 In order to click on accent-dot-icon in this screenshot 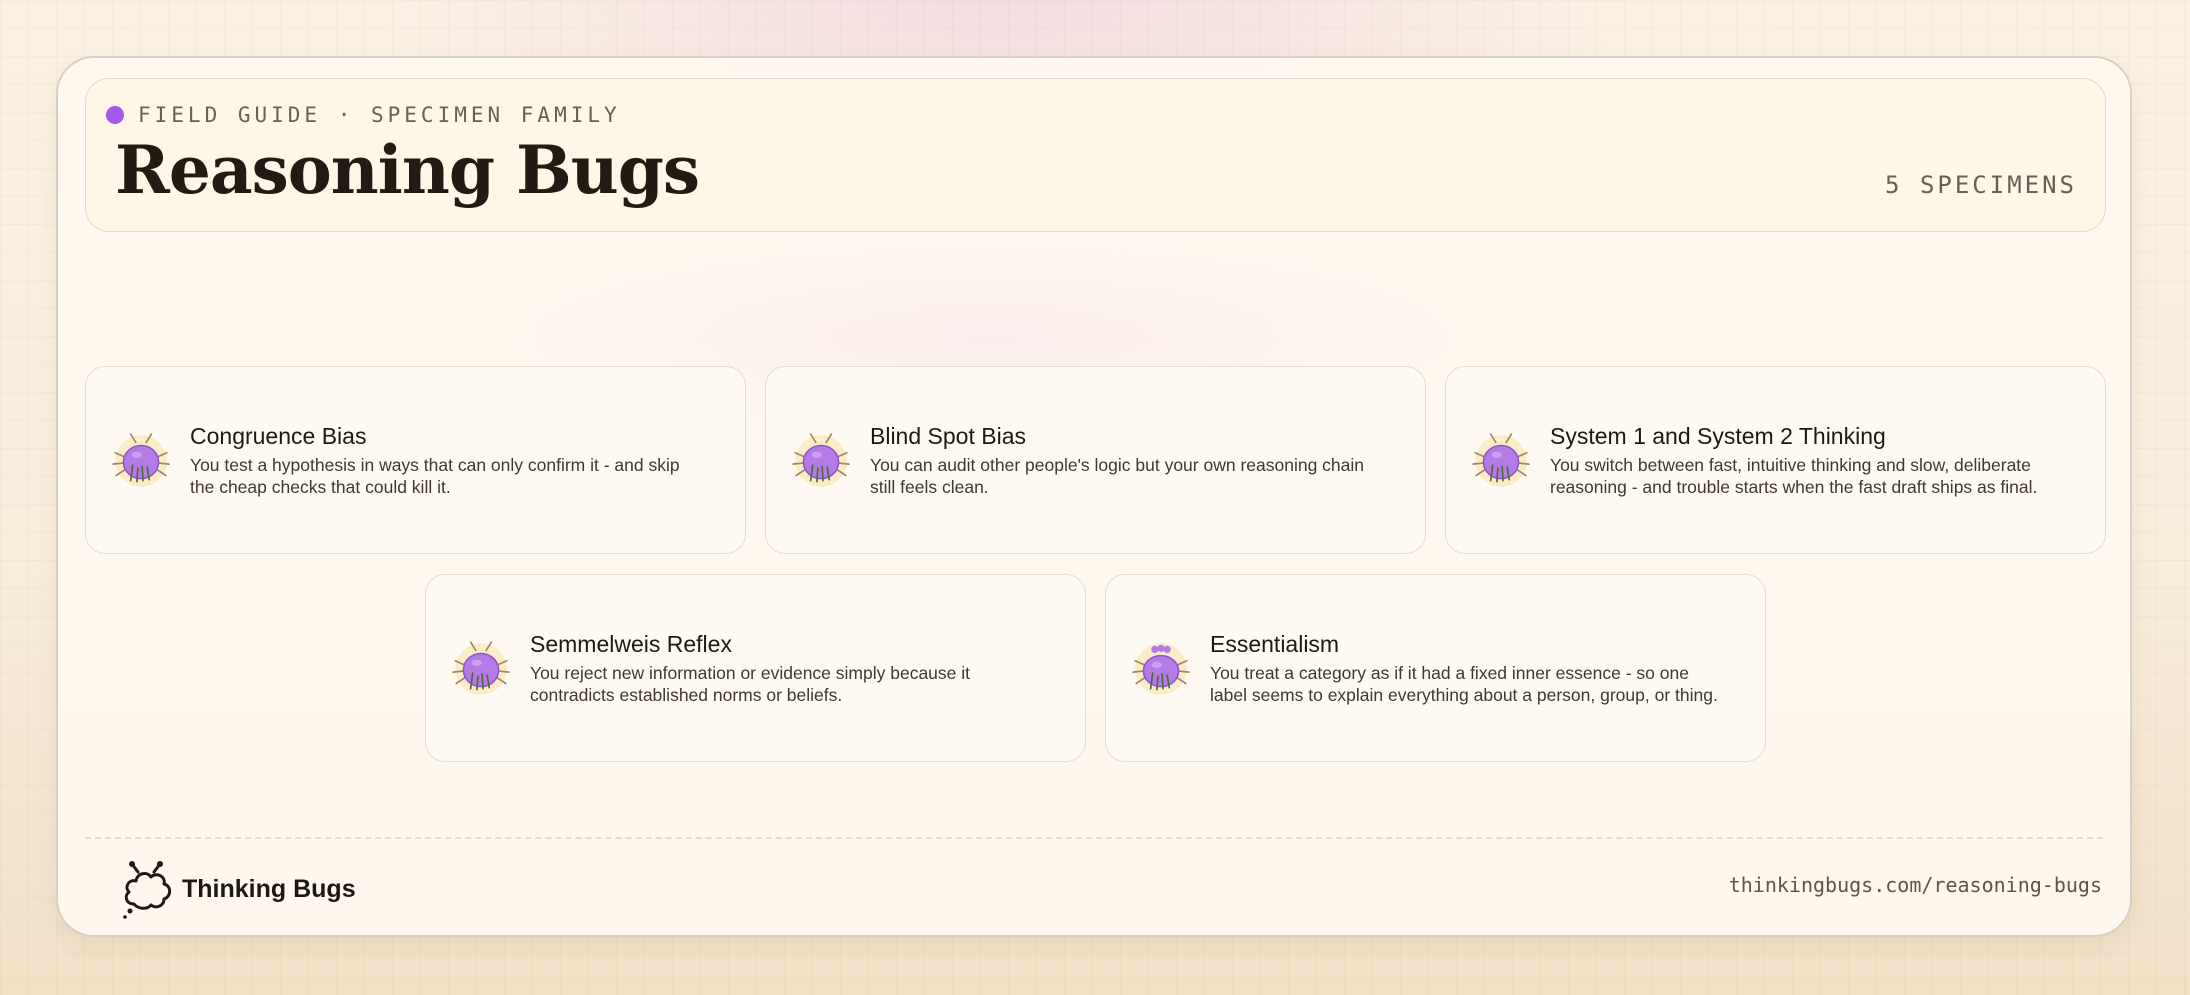, I will do `click(115, 115)`.